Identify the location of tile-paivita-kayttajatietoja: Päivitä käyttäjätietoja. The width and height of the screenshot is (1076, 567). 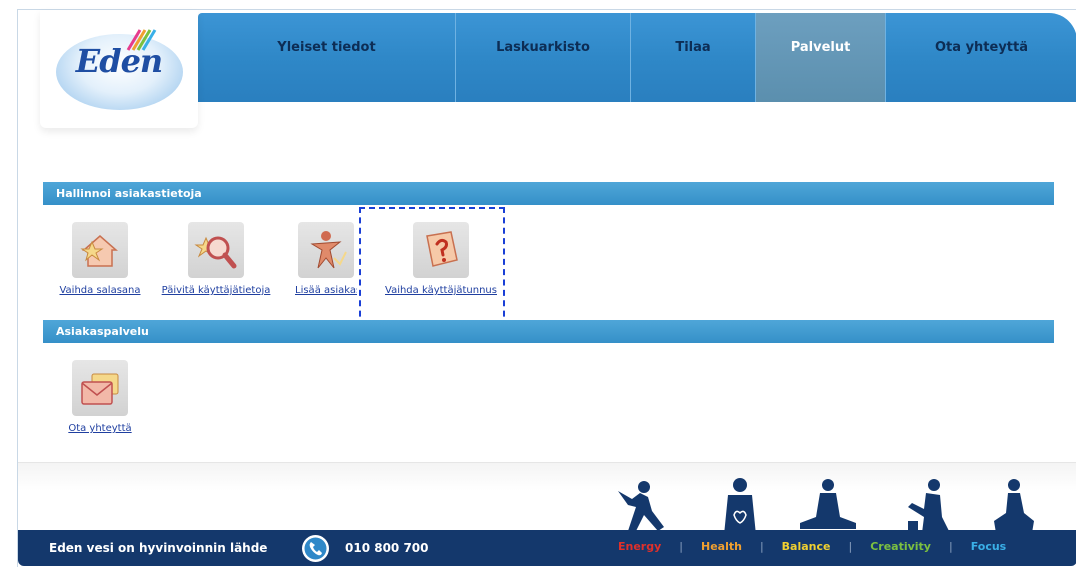
(216, 259).